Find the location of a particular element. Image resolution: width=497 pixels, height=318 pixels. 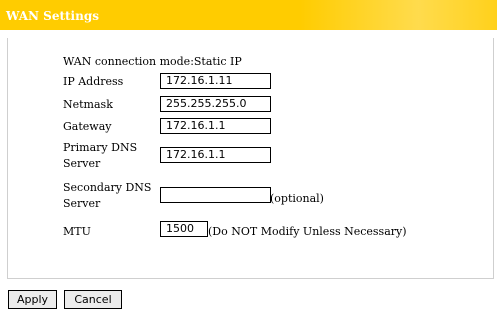

ip-address-label: IP Address is located at coordinates (93, 81).